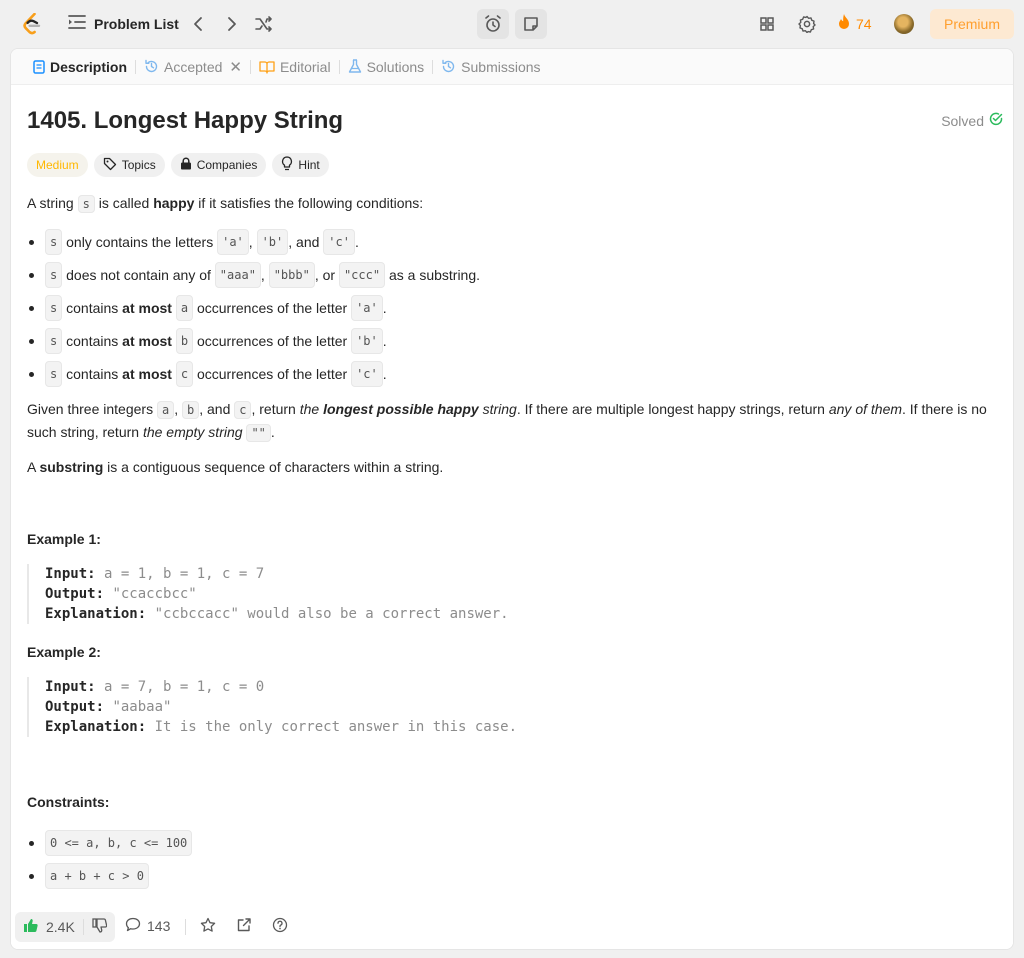  Describe the element at coordinates (39, 66) in the screenshot. I see `document-icon` at that location.